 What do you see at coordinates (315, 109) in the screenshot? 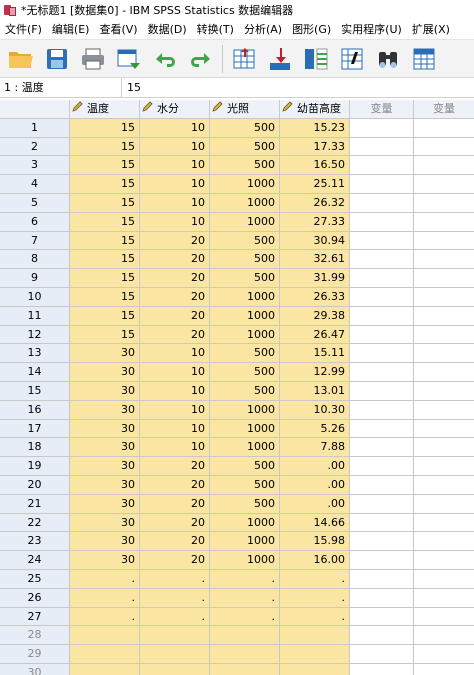
I see `column-header-3: 幼苗高度` at bounding box center [315, 109].